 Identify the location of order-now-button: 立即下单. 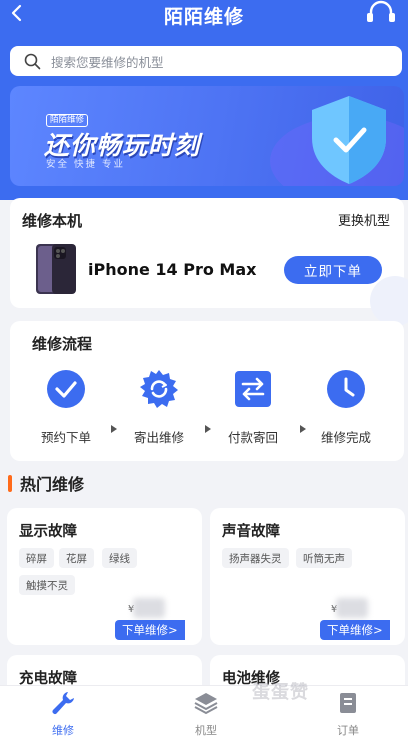
(333, 270).